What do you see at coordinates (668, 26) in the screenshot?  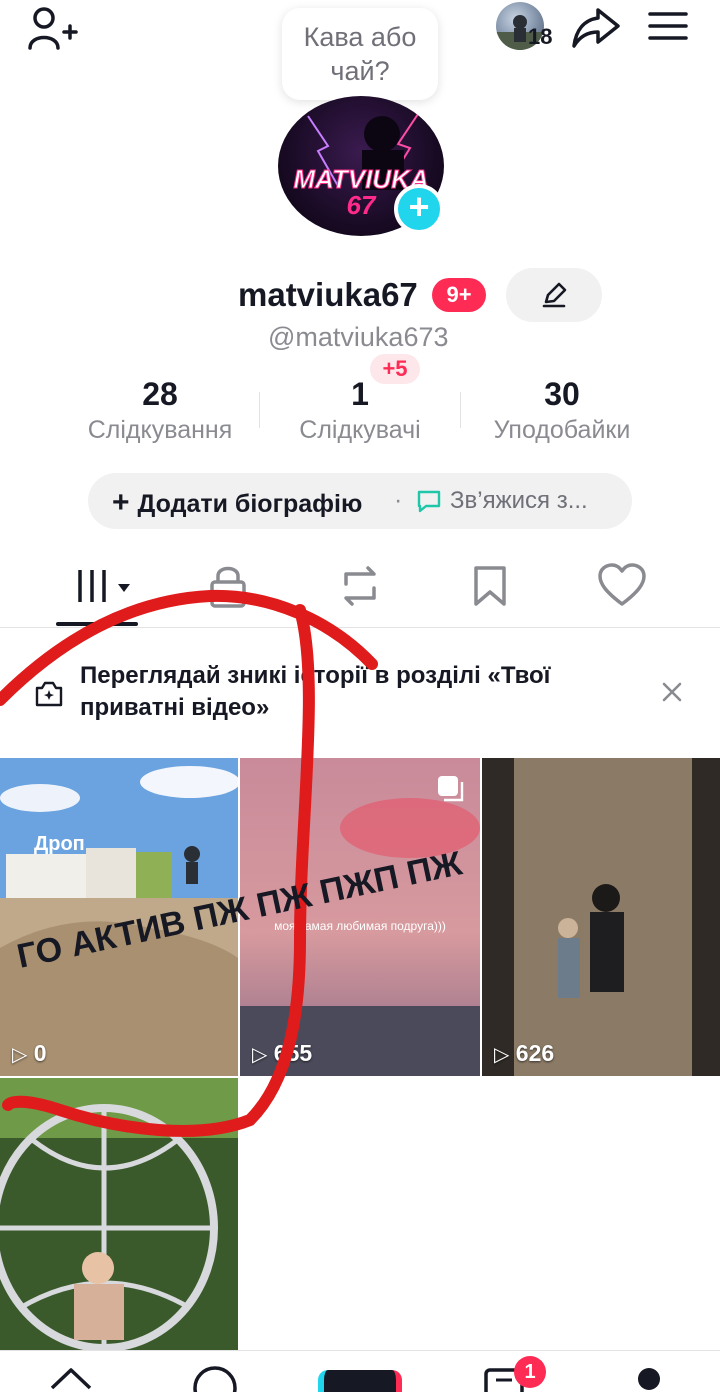 I see `menu-icon` at bounding box center [668, 26].